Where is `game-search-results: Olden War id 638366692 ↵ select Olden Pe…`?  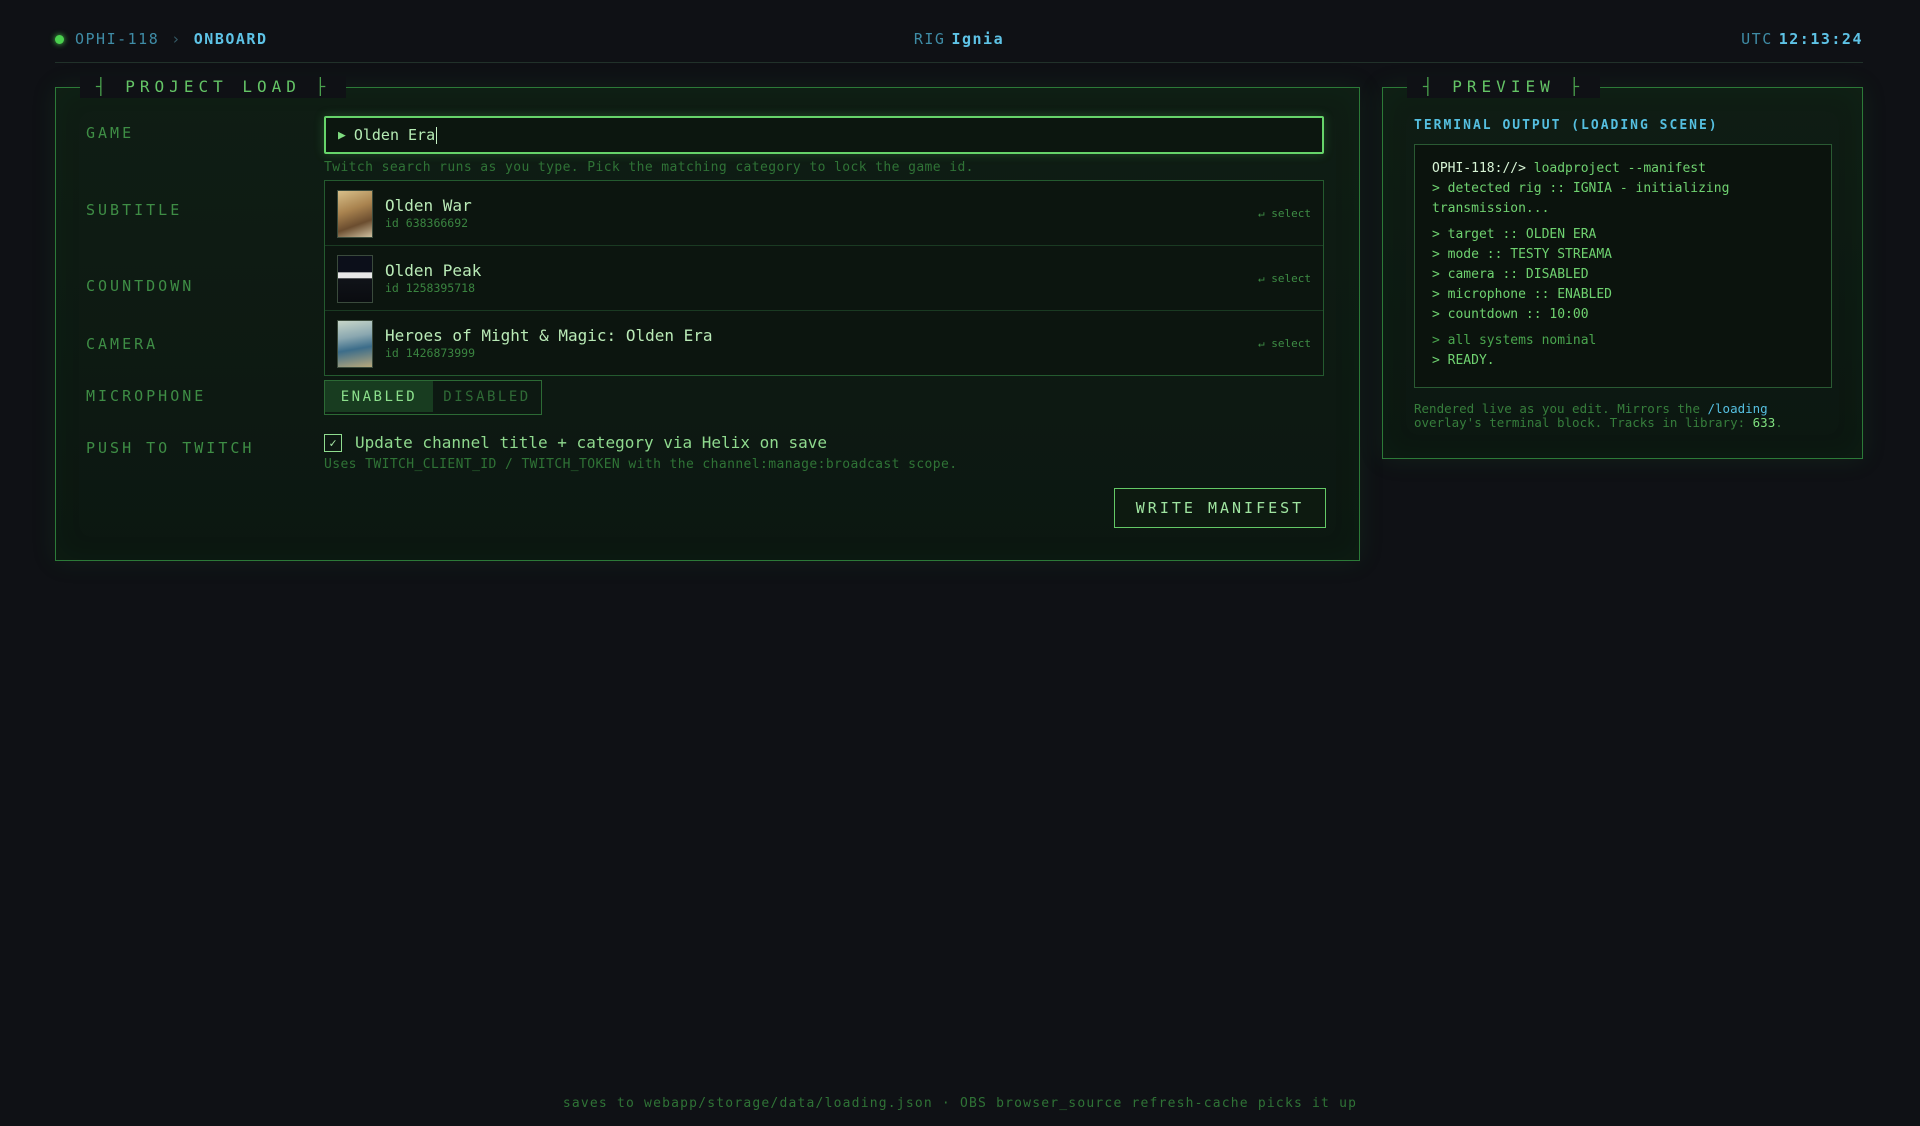 game-search-results: Olden War id 638366692 ↵ select Olden Pe… is located at coordinates (824, 278).